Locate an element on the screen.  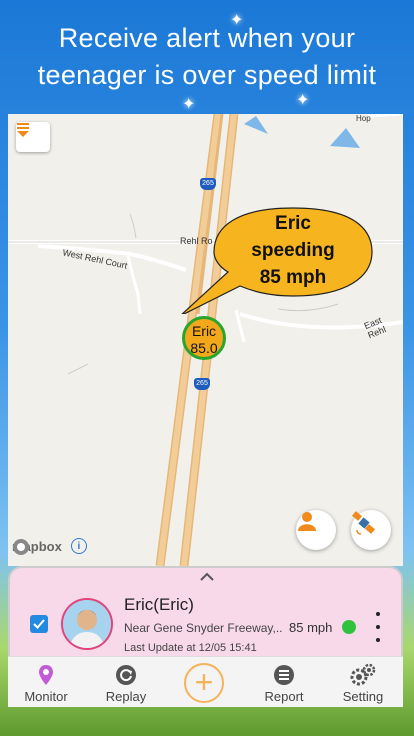
interstate-shield-top: 265 is located at coordinates (208, 184).